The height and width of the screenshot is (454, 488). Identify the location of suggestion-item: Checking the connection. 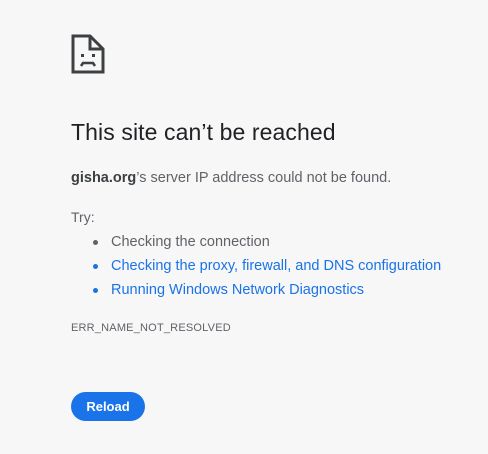
(256, 245).